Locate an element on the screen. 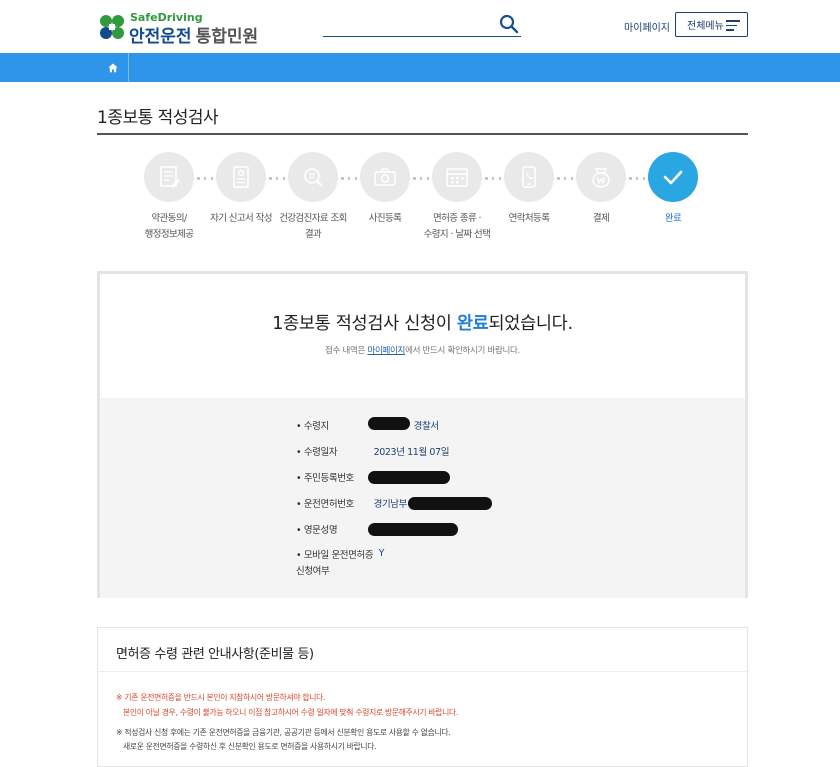 This screenshot has height=767, width=840. search-icon is located at coordinates (509, 24).